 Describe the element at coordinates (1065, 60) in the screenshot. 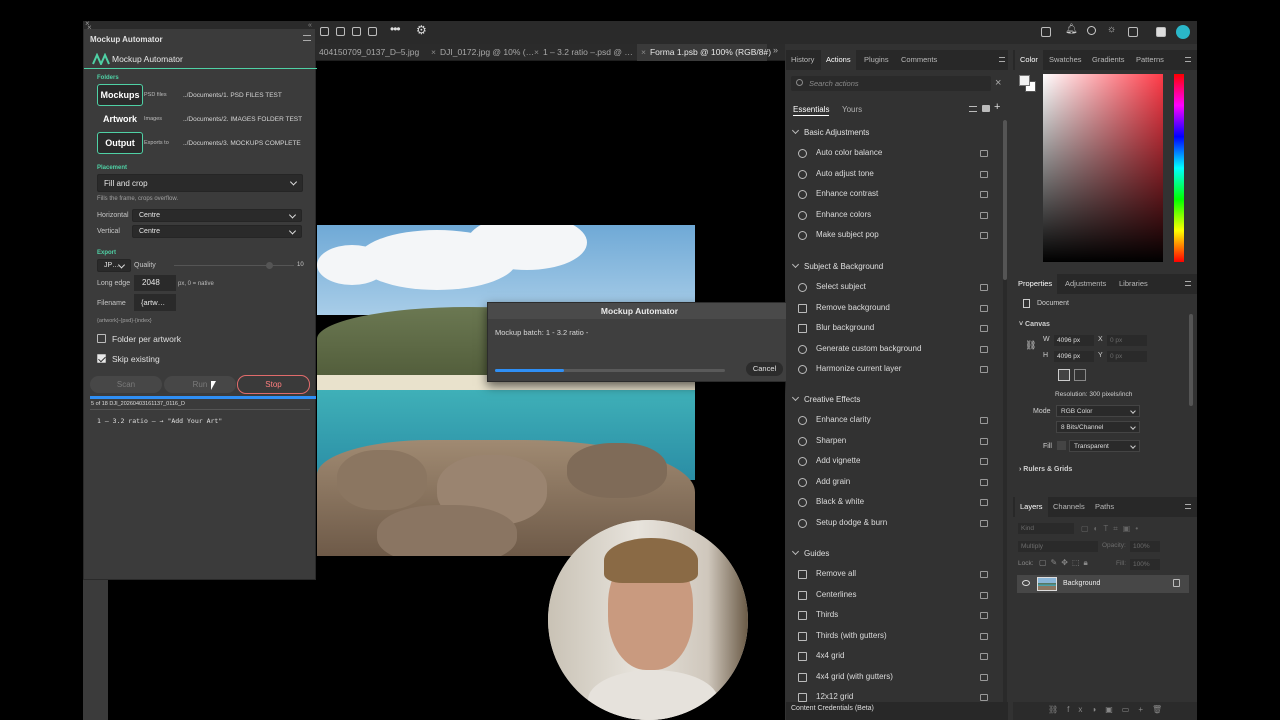

I see `tab-swatches: Swatches` at that location.